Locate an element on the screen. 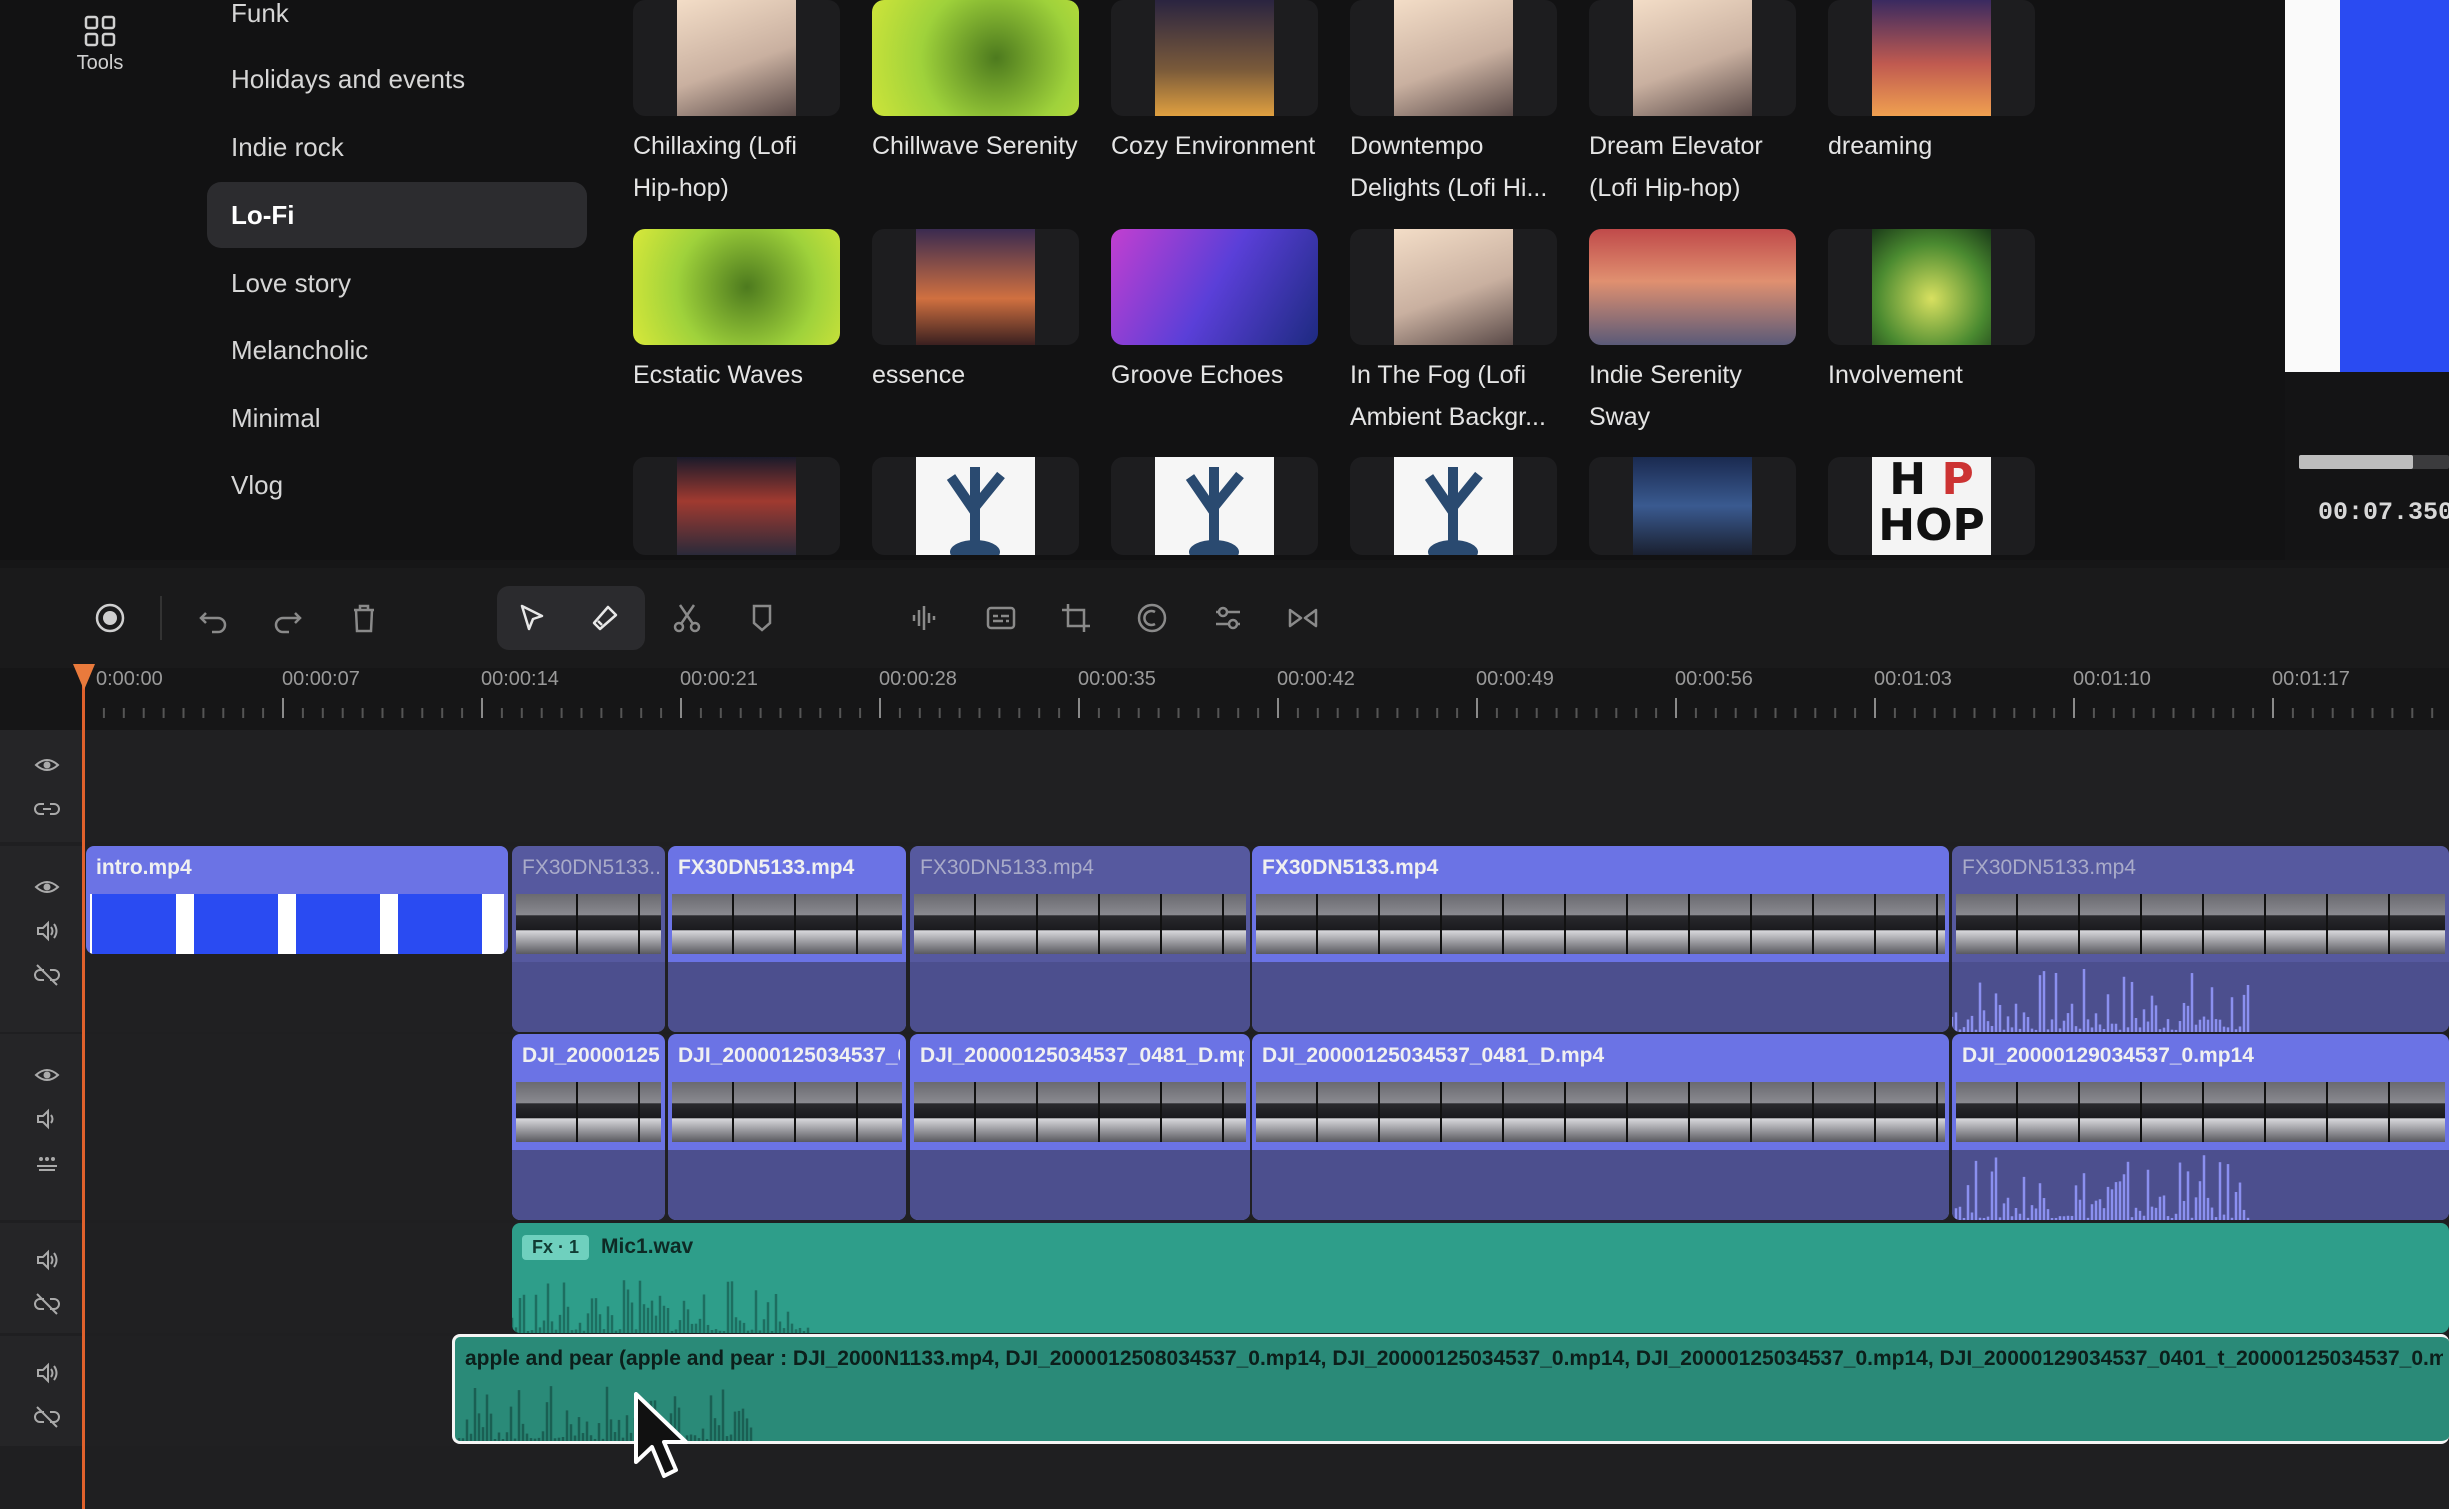  unlink-icon is located at coordinates (47, 1304).